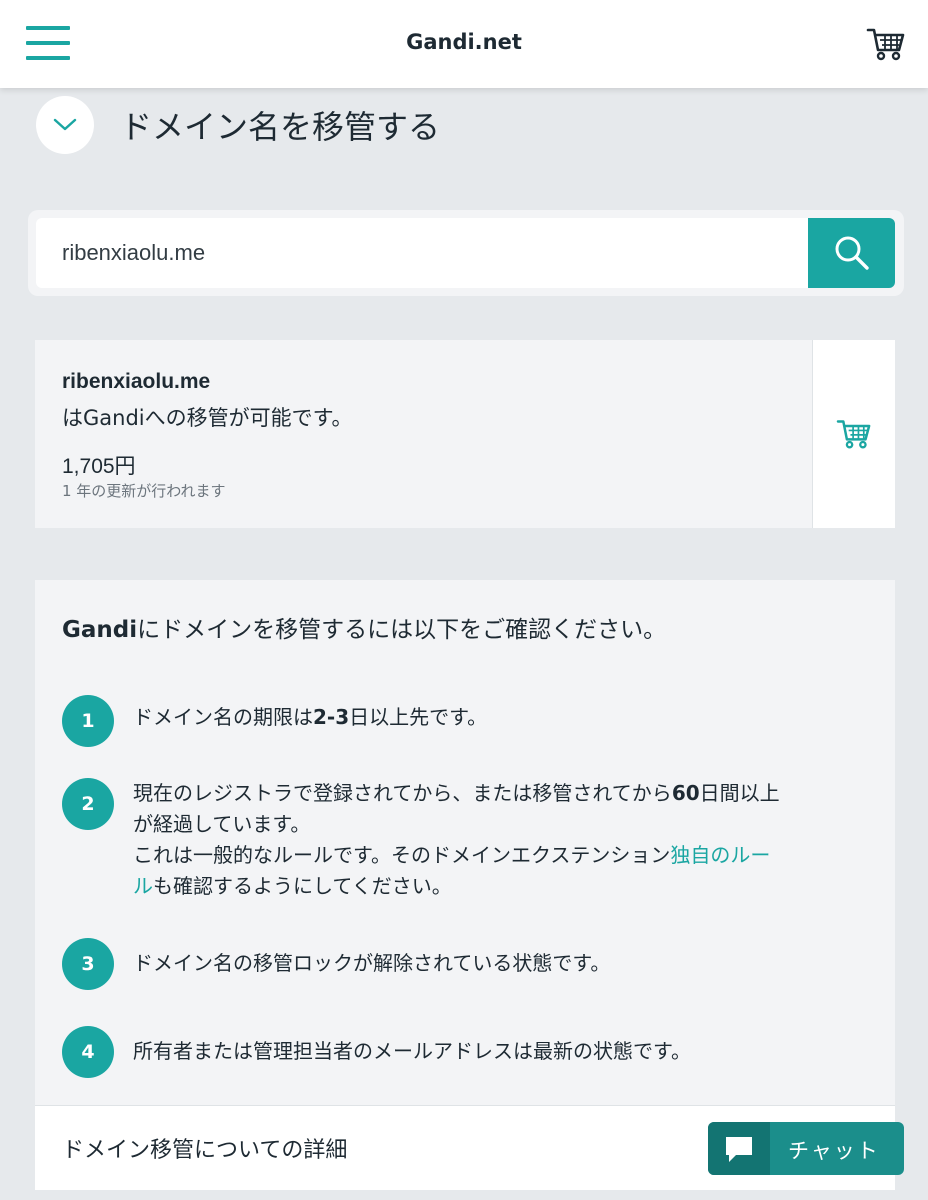 This screenshot has width=928, height=1200. I want to click on step-4-text: 所有者または管理担当者のメールアドレスは最新の状態です。, so click(412, 1051).